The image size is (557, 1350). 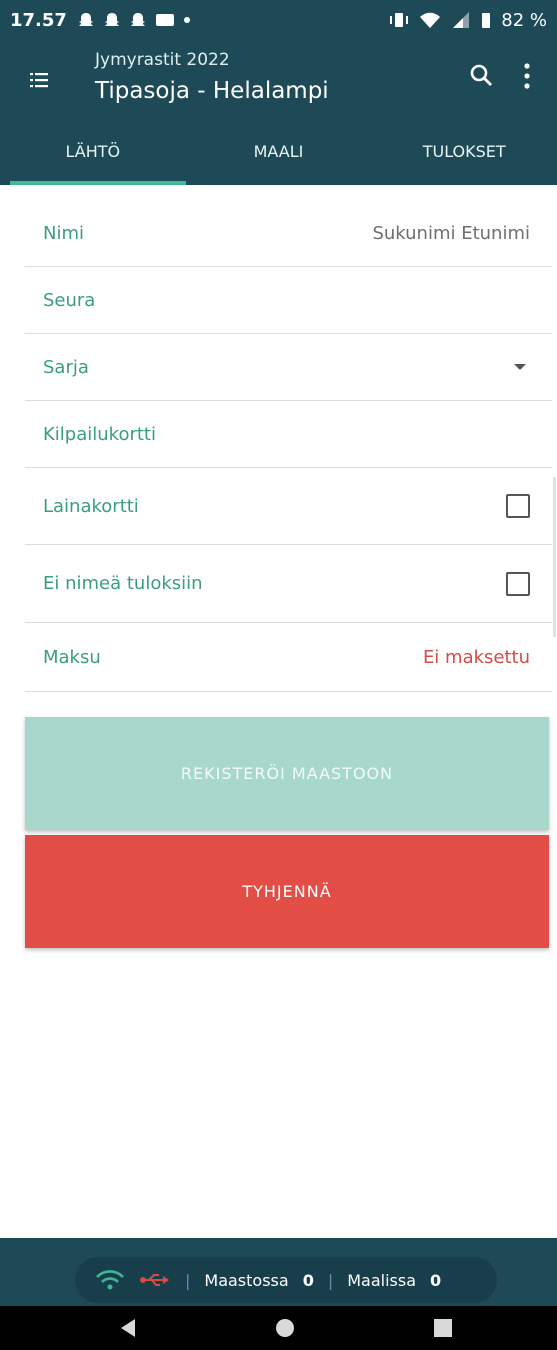 I want to click on wifi-status-icon, so click(x=430, y=20).